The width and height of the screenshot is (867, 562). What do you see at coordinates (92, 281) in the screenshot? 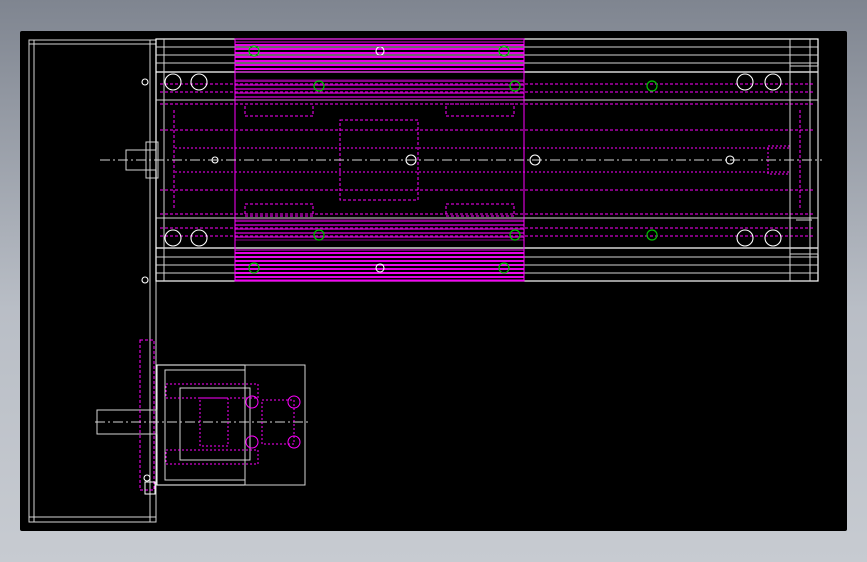
I see `left-frame` at bounding box center [92, 281].